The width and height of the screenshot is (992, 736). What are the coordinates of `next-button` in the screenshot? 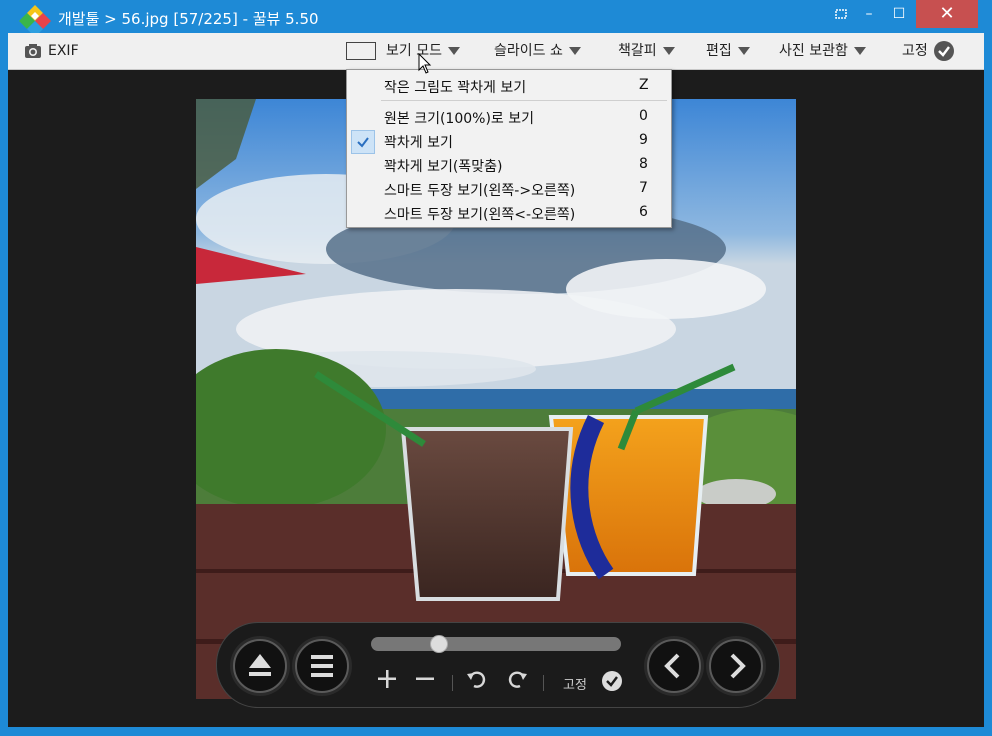 It's located at (736, 666).